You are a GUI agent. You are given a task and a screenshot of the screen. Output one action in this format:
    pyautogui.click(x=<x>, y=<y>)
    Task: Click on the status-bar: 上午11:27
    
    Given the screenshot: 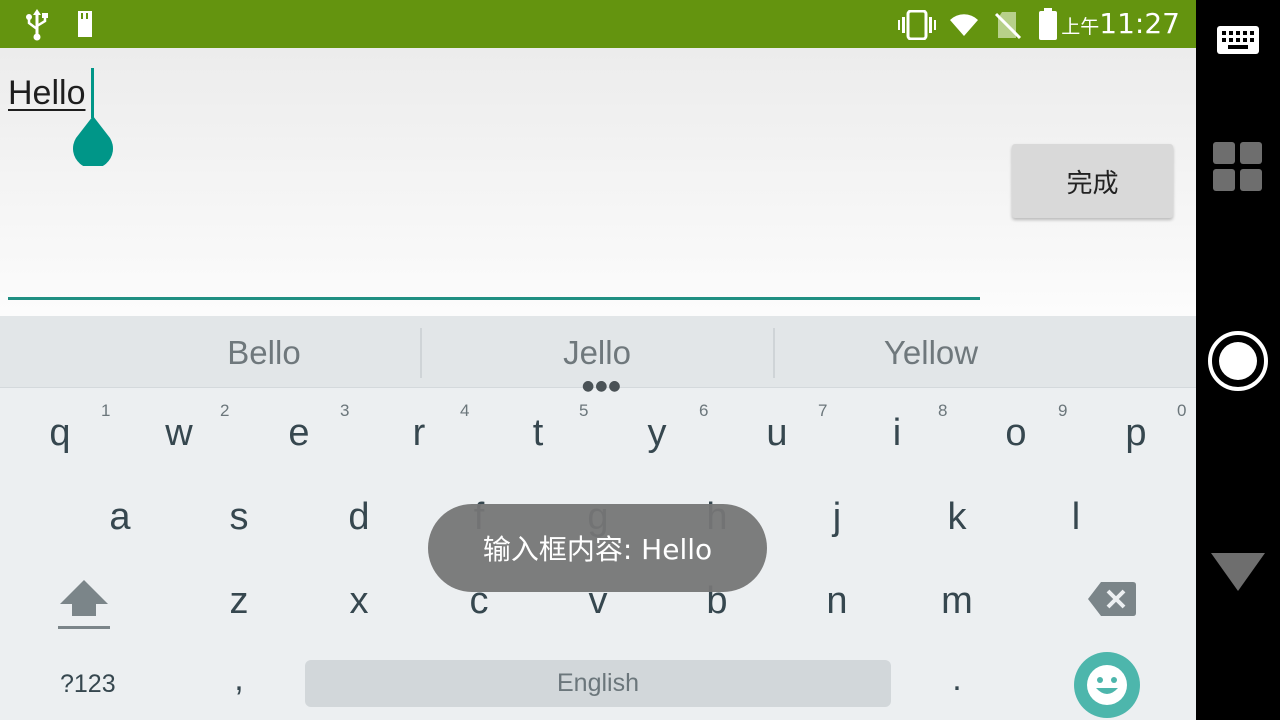 What is the action you would take?
    pyautogui.click(x=598, y=24)
    